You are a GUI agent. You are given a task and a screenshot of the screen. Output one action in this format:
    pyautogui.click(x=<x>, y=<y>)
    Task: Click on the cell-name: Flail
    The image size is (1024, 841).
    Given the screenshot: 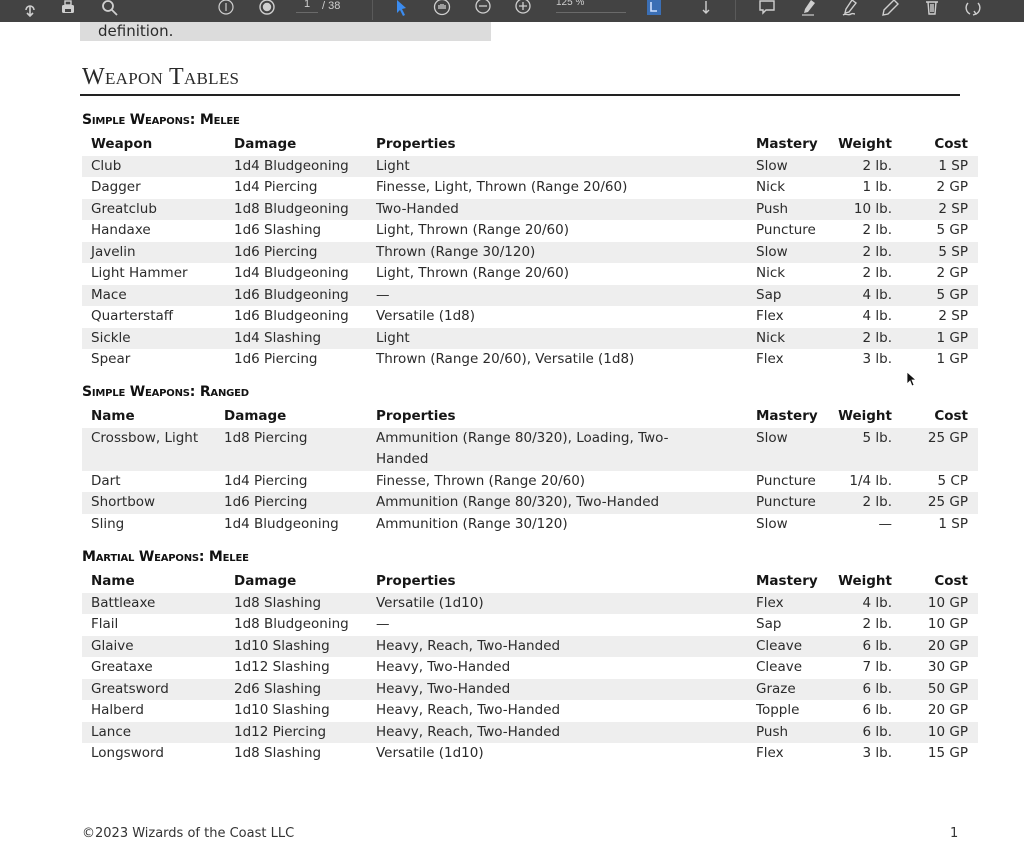 What is the action you would take?
    pyautogui.click(x=105, y=624)
    